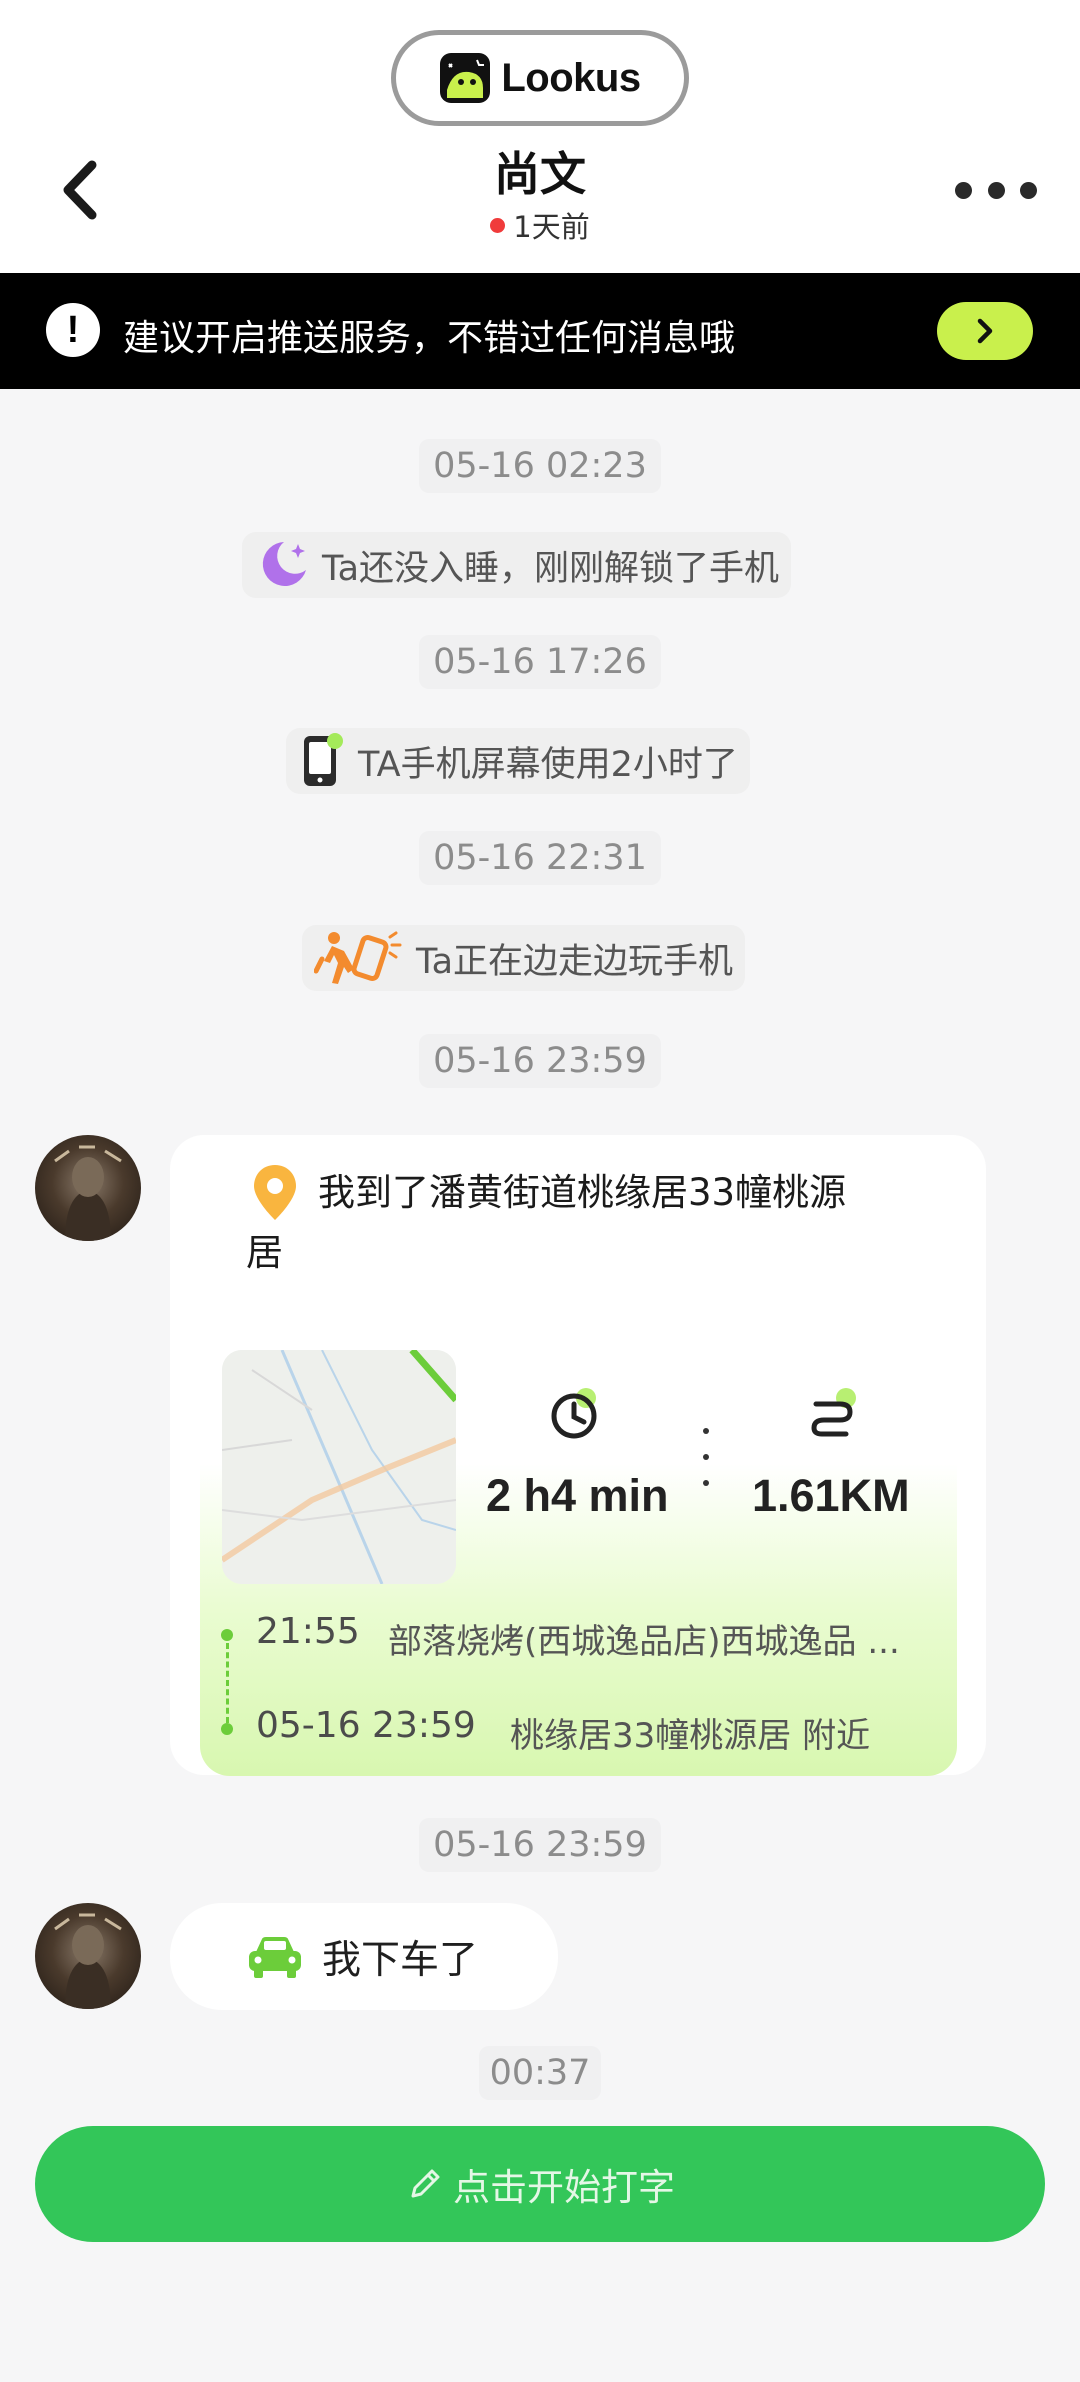  What do you see at coordinates (548, 764) in the screenshot?
I see `event-text: TA手机屏幕使用2小时了` at bounding box center [548, 764].